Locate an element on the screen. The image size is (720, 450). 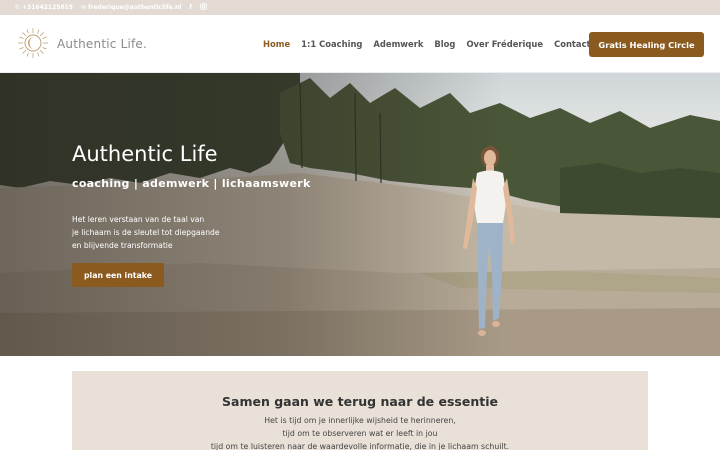
email-address: frederique@authenticlife.nl is located at coordinates (134, 7).